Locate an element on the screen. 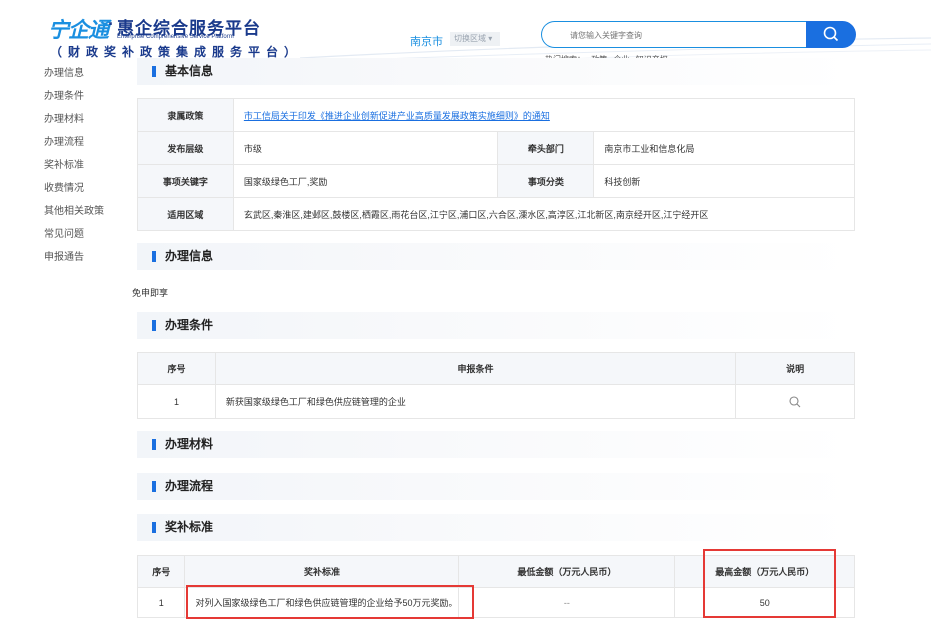  sidebar-item-faq: 常见问题 is located at coordinates (79, 234).